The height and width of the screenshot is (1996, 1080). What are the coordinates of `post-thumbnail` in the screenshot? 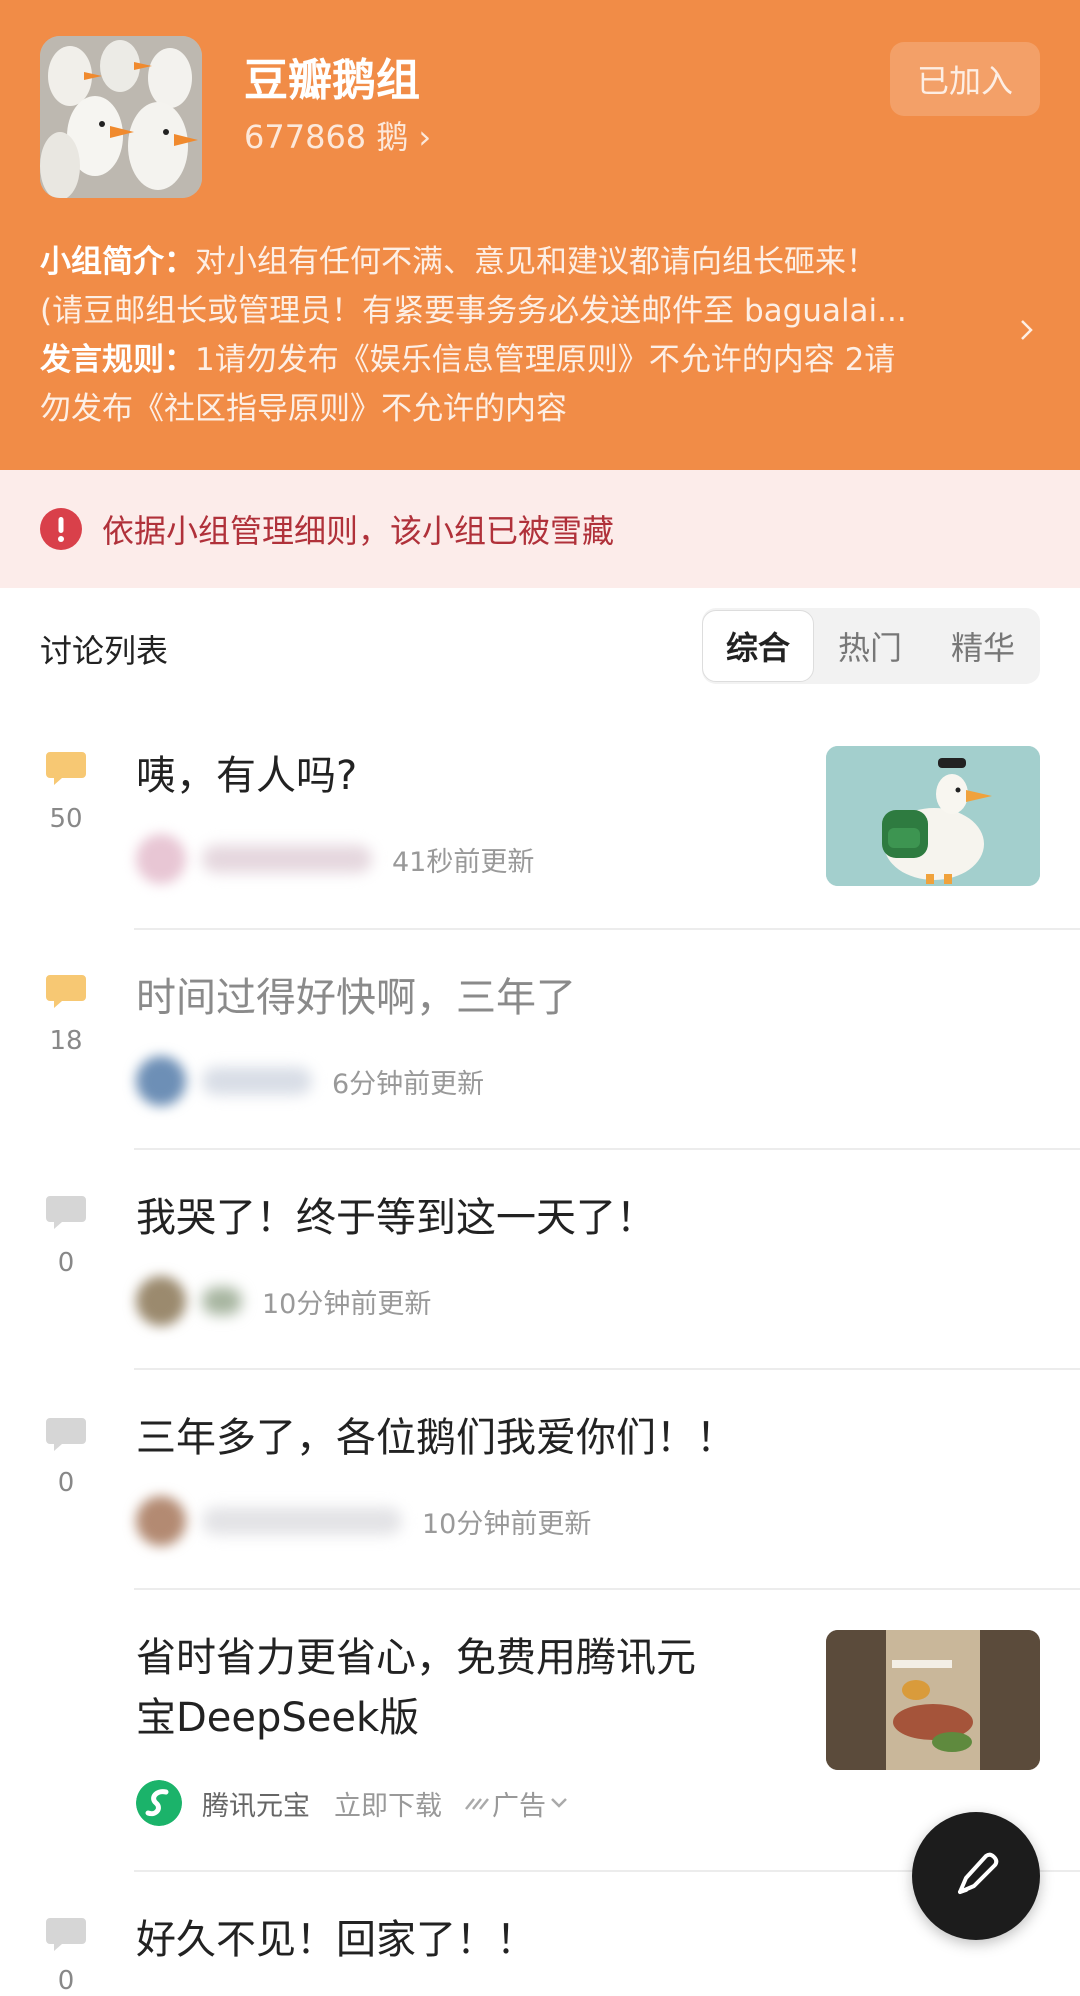 It's located at (933, 816).